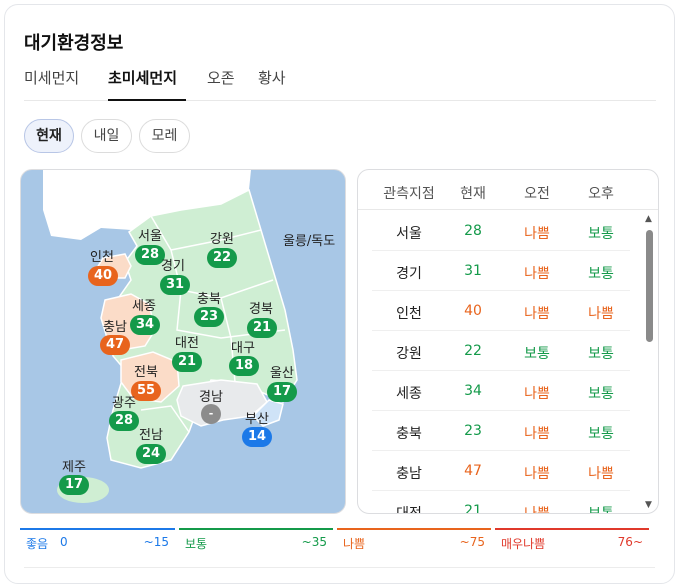  What do you see at coordinates (209, 299) in the screenshot?
I see `map-label-chungbuk: 충북` at bounding box center [209, 299].